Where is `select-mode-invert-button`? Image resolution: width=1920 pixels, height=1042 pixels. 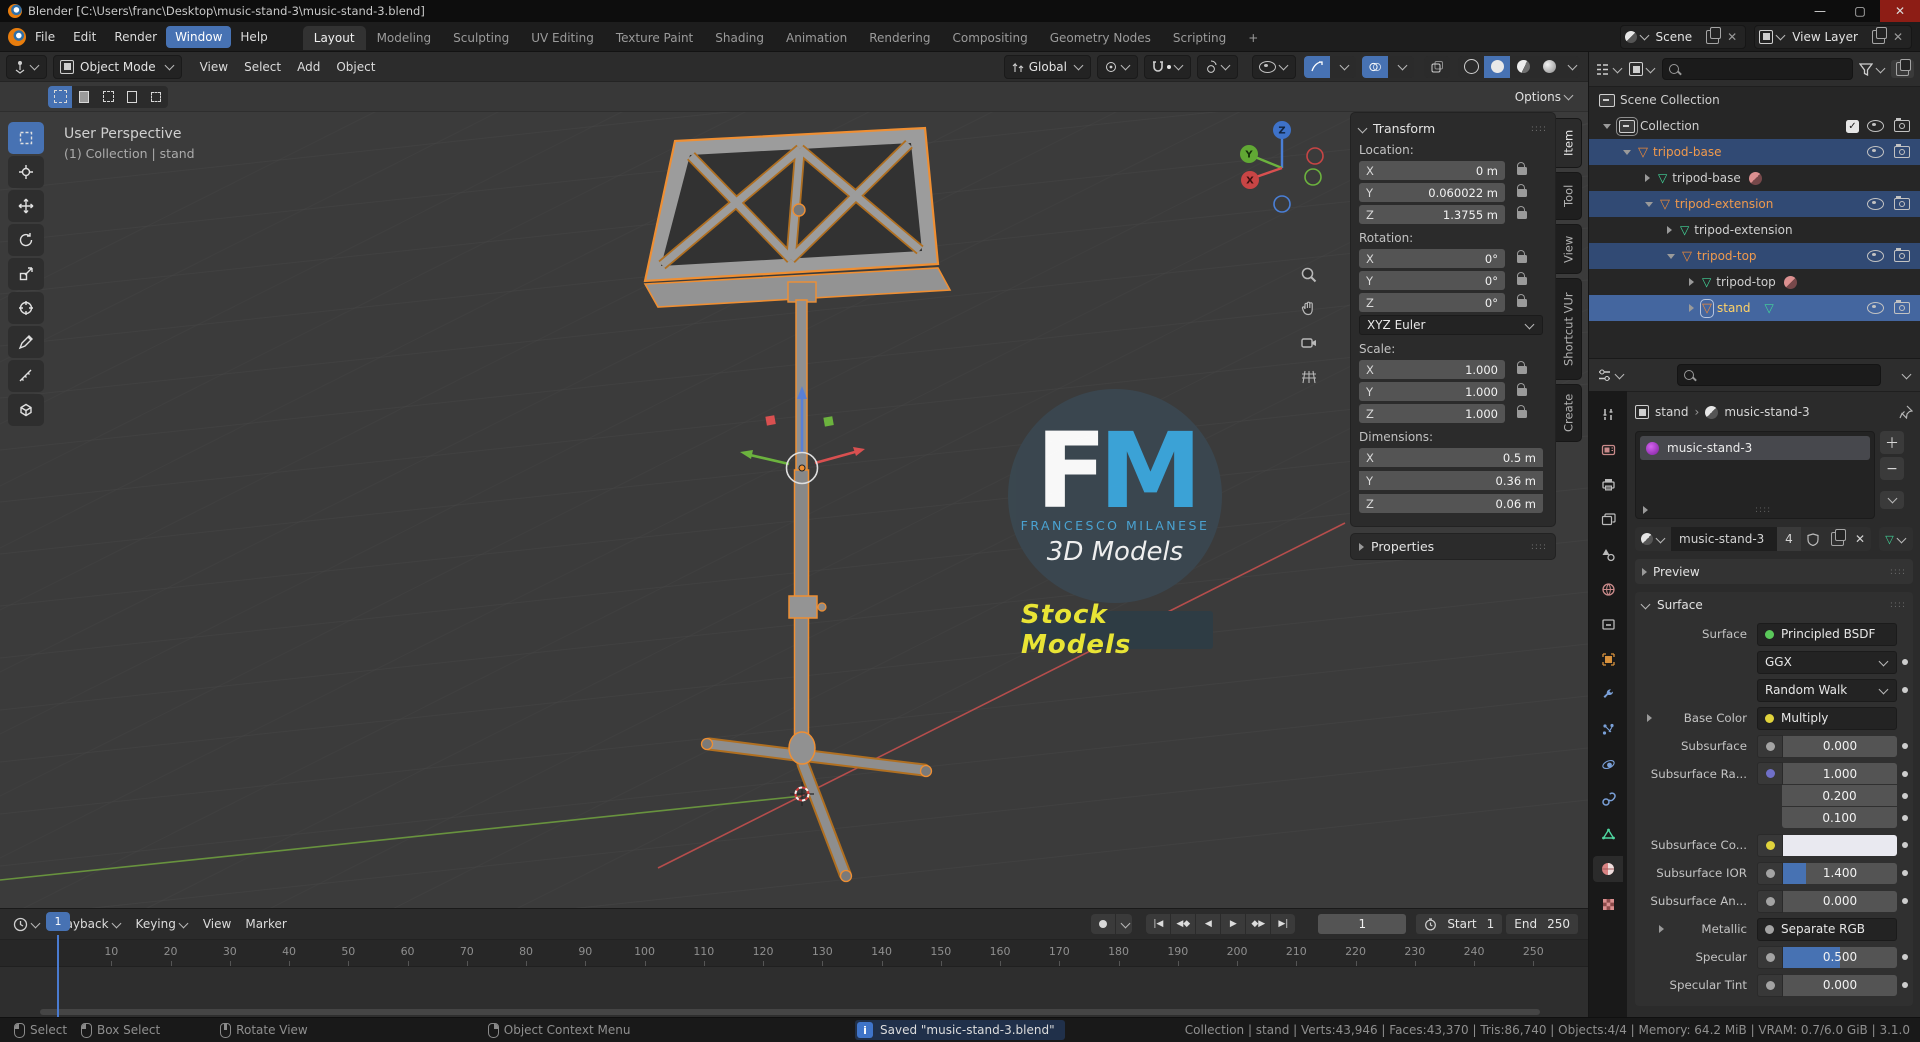 select-mode-invert-button is located at coordinates (132, 96).